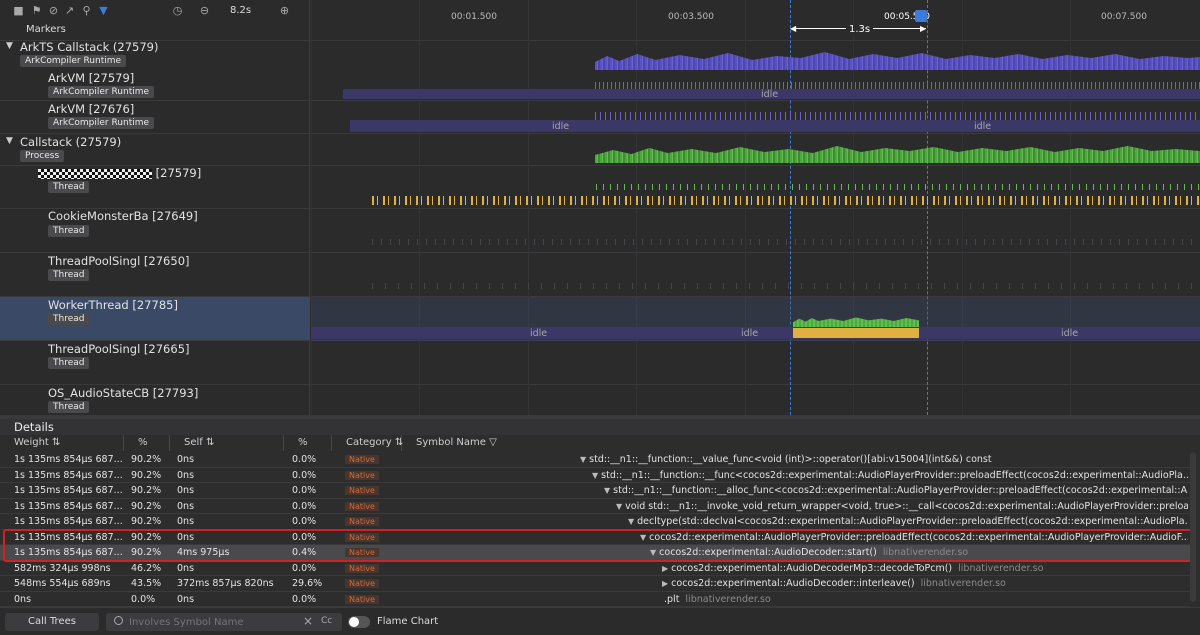  What do you see at coordinates (561, 126) in the screenshot?
I see `idle-label: idle` at bounding box center [561, 126].